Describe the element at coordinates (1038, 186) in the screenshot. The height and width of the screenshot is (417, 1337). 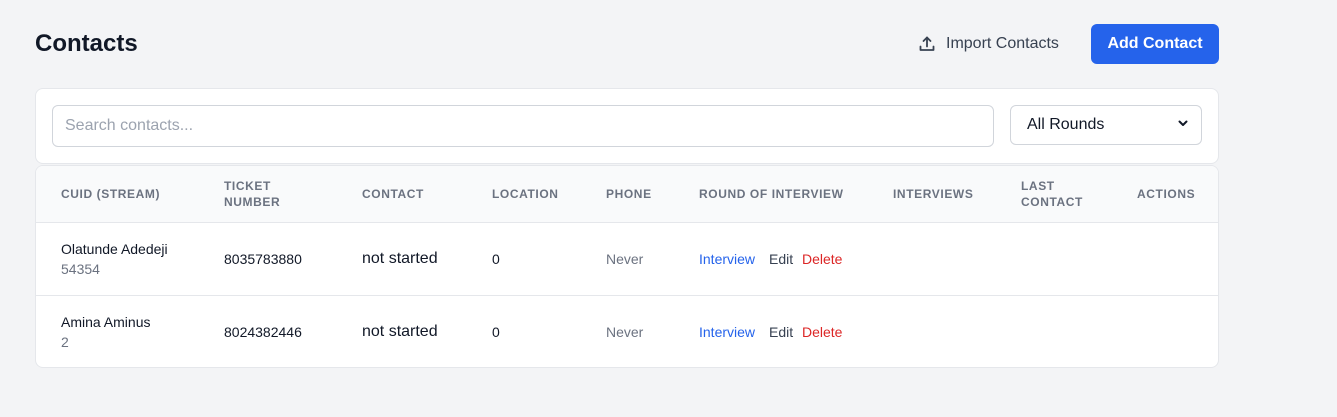
I see `column-header-last-contact-line1: LAST` at that location.